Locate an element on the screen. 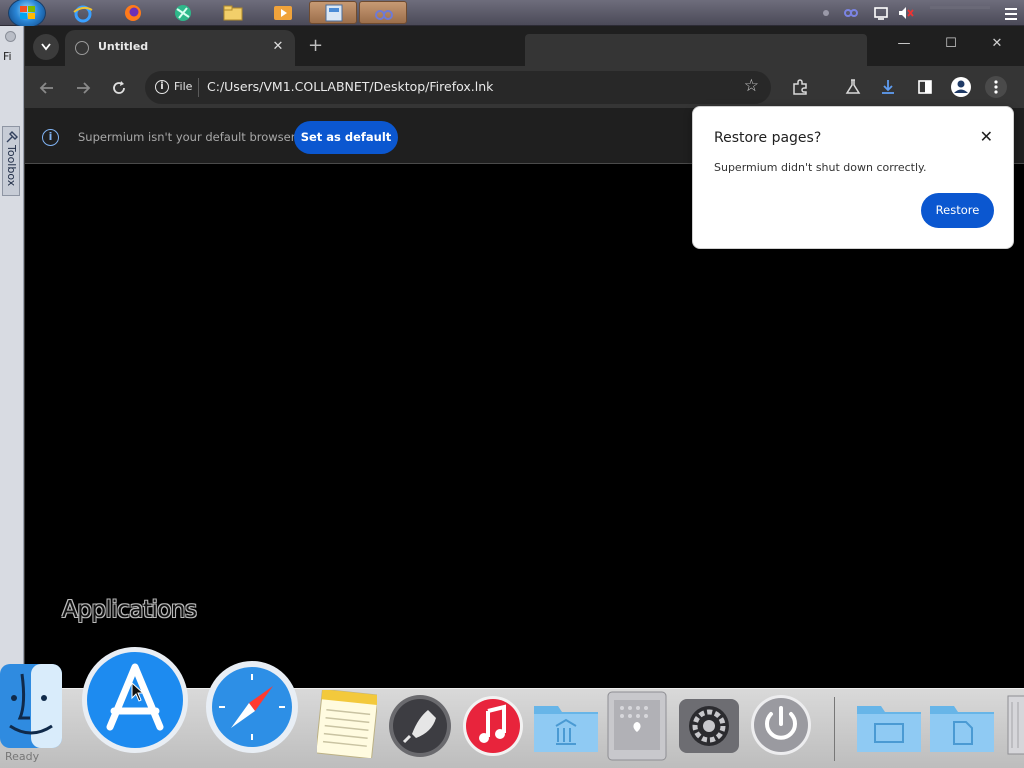 This screenshot has width=1024, height=768. arrow-right-icon is located at coordinates (84, 88).